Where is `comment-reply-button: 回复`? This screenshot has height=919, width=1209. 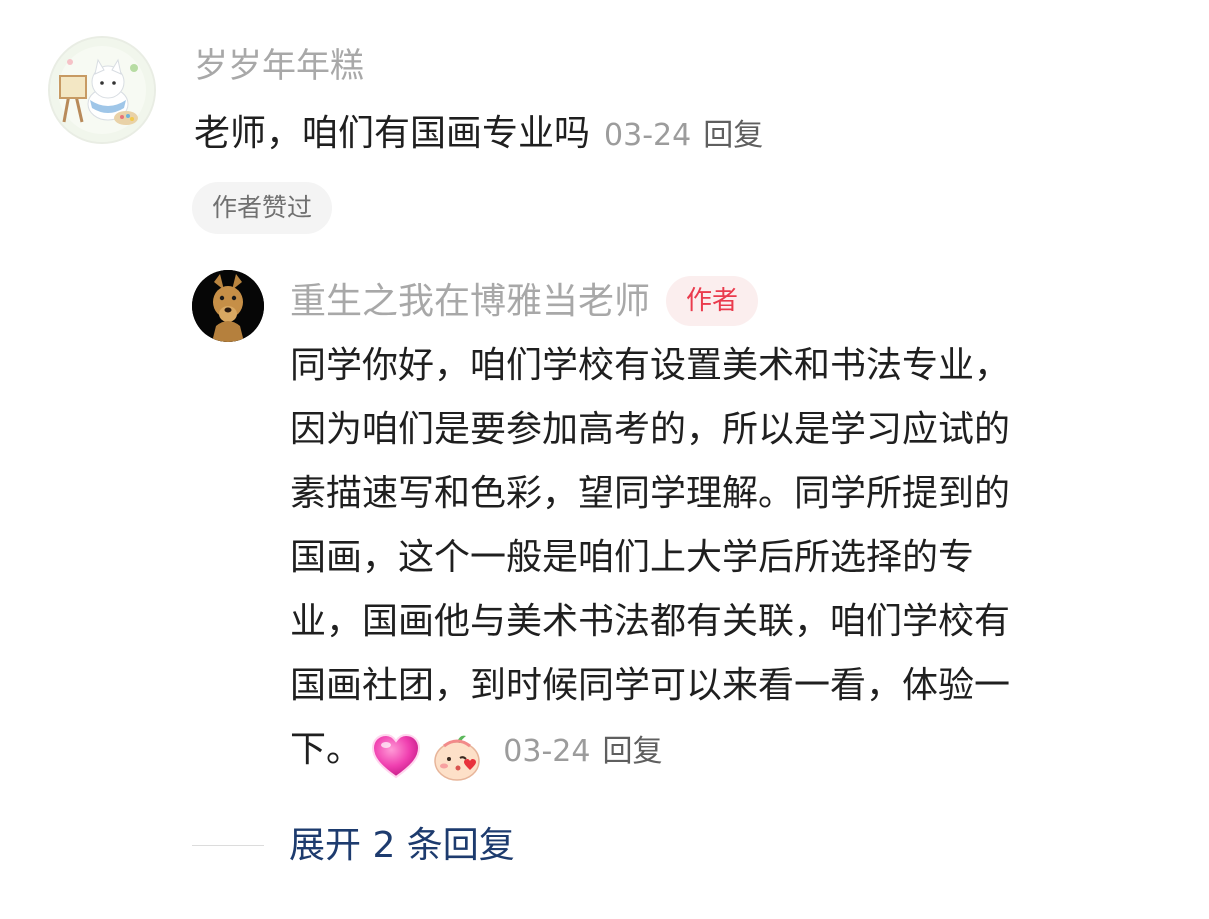 comment-reply-button: 回复 is located at coordinates (733, 135).